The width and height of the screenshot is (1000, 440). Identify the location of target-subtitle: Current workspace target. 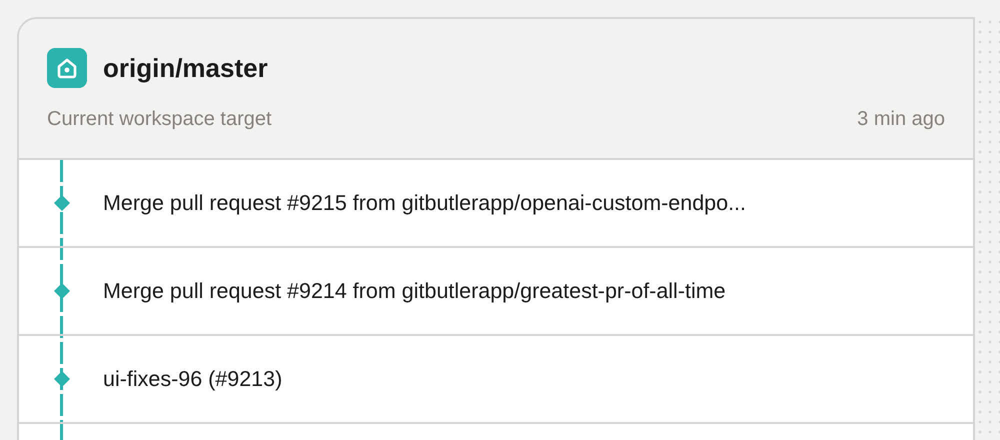
(159, 119).